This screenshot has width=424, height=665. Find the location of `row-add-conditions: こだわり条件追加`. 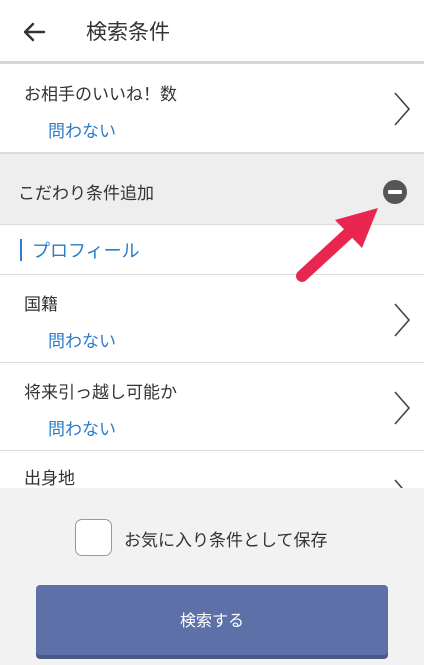

row-add-conditions: こだわり条件追加 is located at coordinates (212, 189).